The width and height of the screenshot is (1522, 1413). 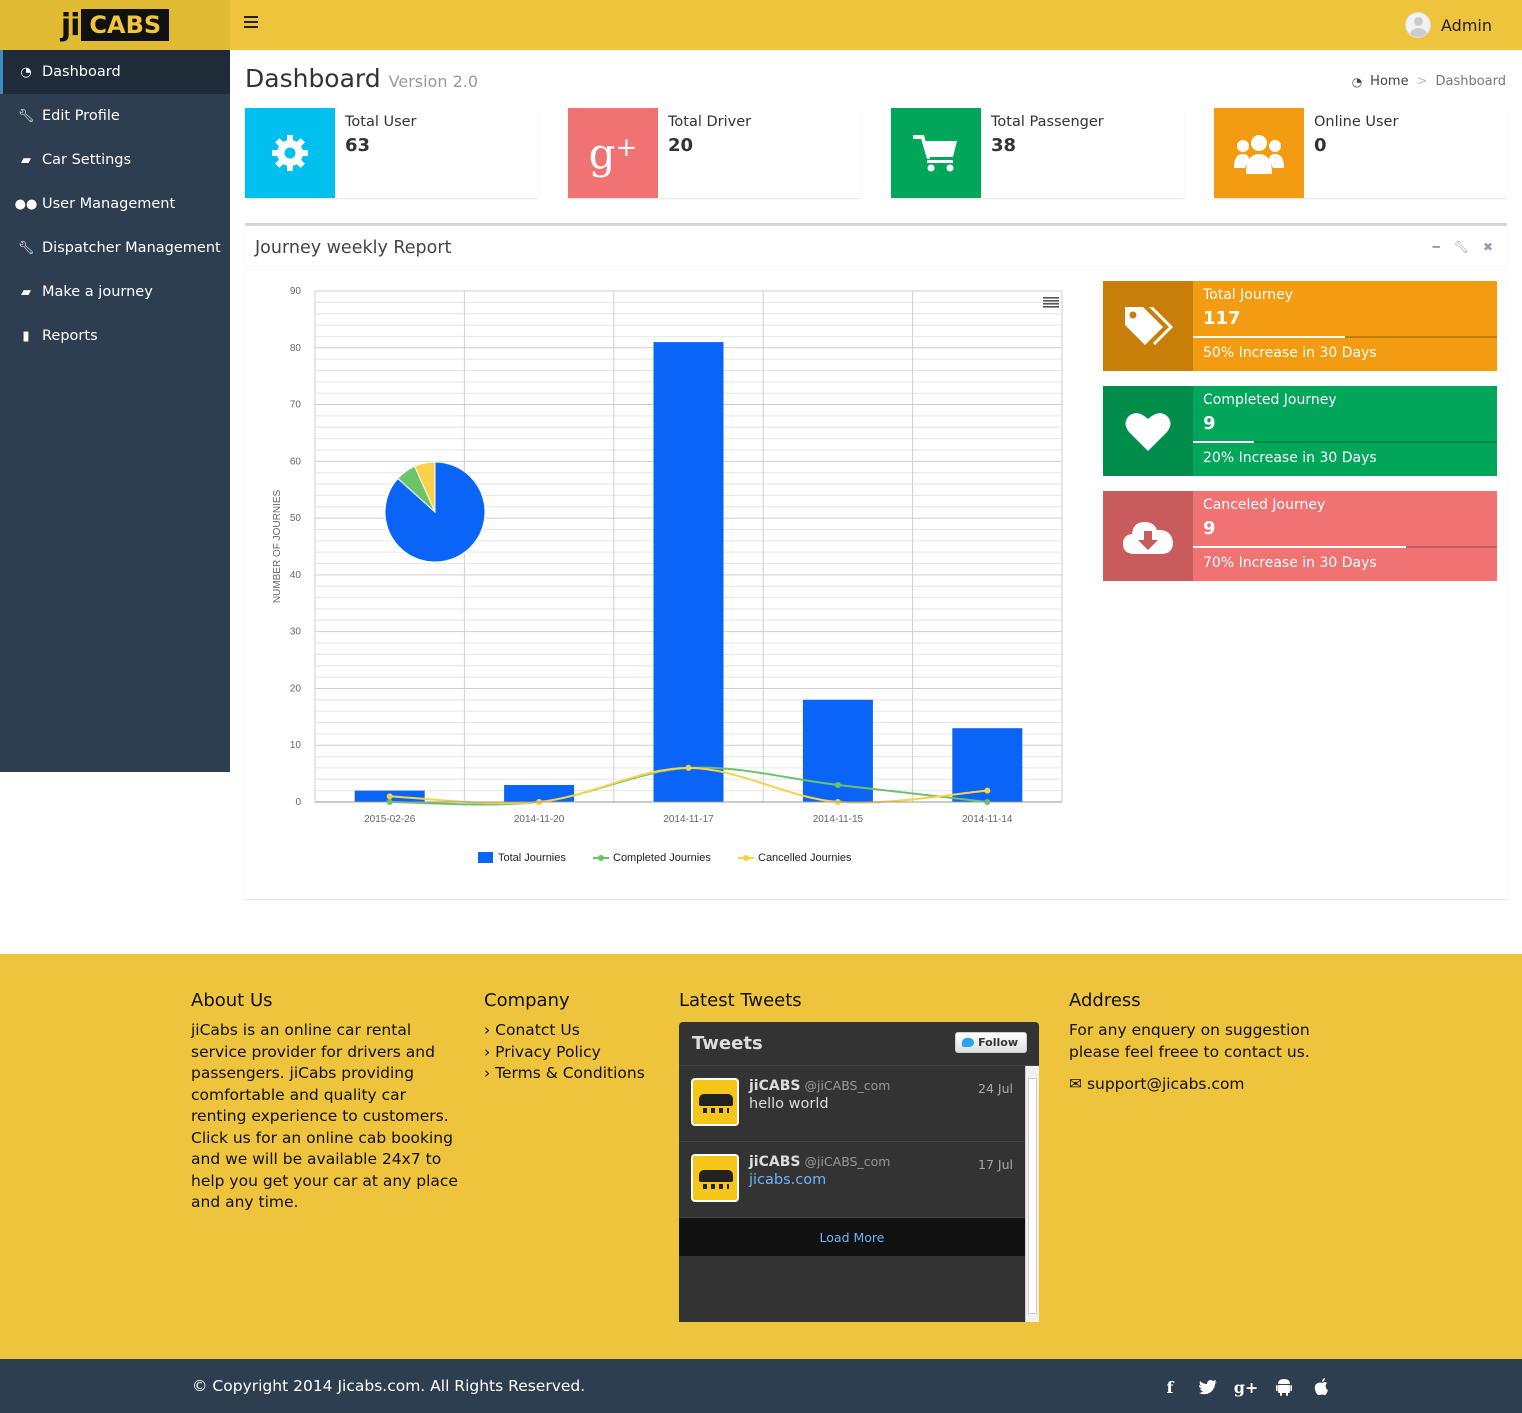 What do you see at coordinates (1047, 122) in the screenshot?
I see `info-box-label: Total Passenger` at bounding box center [1047, 122].